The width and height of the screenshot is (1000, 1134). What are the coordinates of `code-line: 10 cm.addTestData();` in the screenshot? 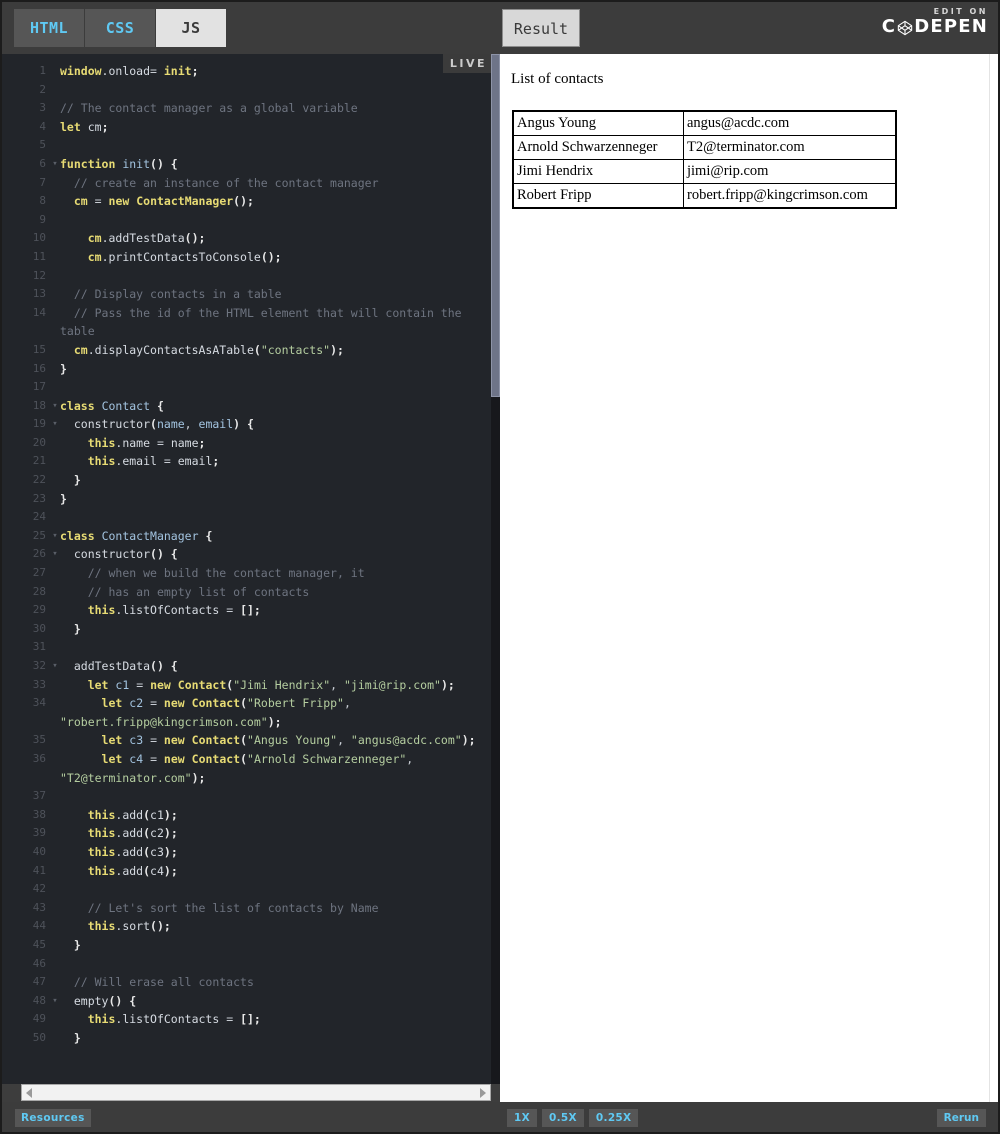 It's located at (246, 238).